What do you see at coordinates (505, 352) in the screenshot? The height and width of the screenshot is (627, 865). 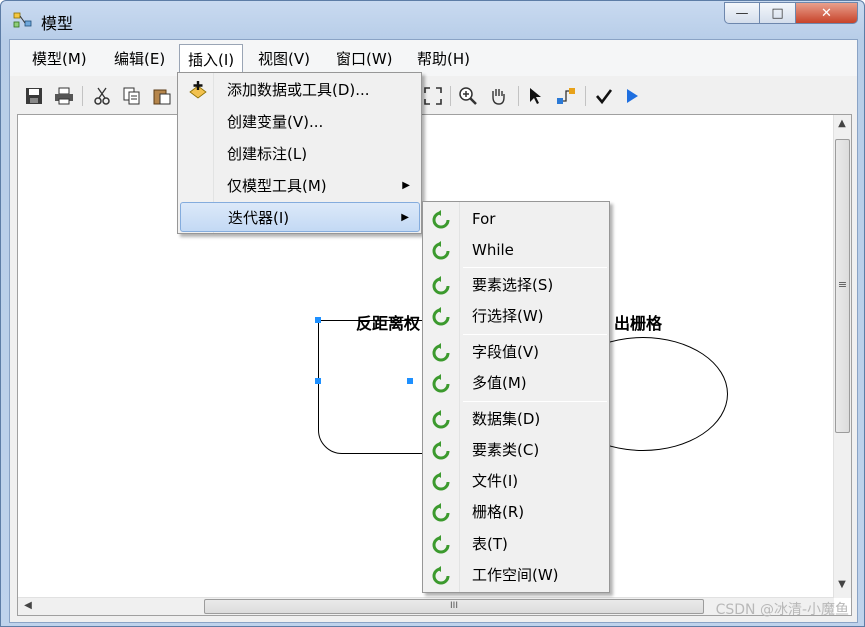 I see `submenu-item-label: 字段值(V)` at bounding box center [505, 352].